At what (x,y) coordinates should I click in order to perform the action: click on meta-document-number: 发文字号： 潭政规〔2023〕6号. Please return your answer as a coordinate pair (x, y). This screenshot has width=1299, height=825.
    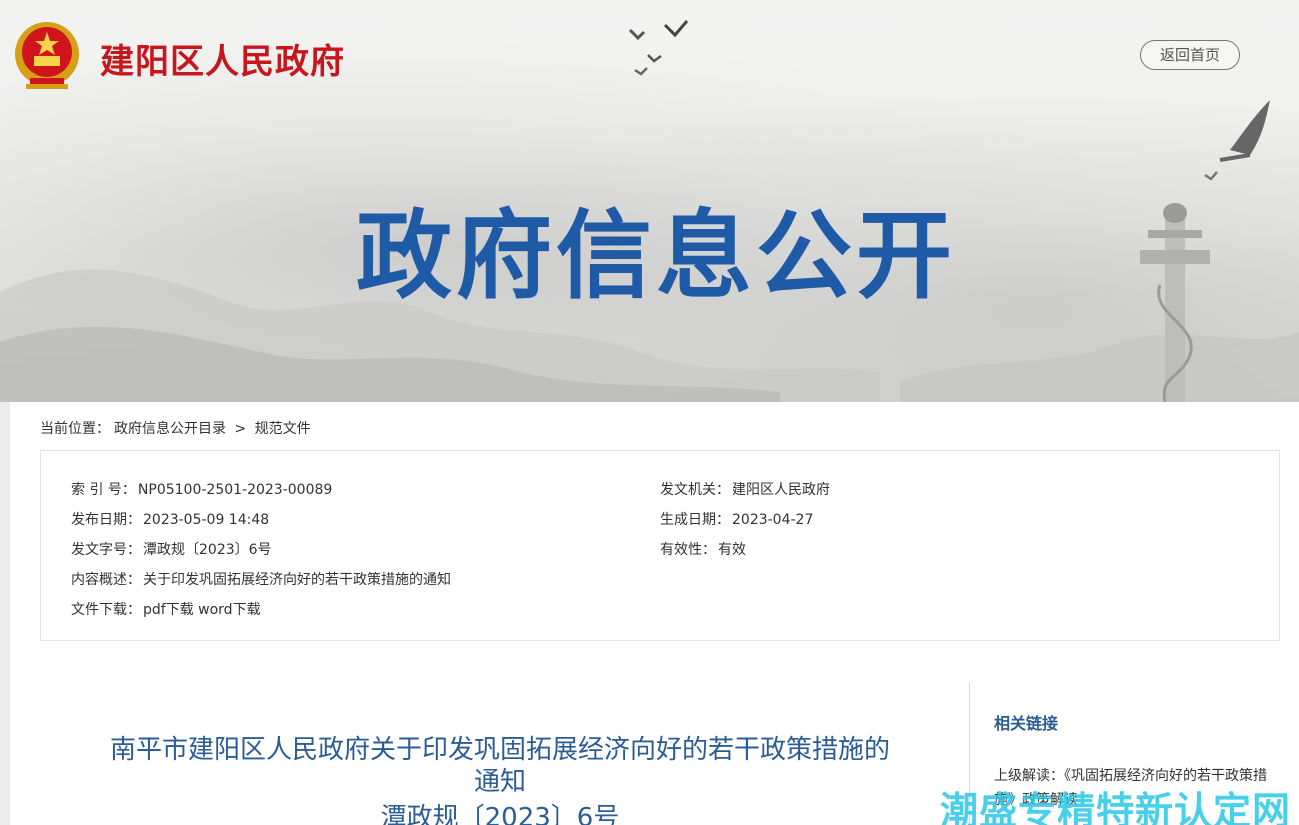
    Looking at the image, I should click on (171, 549).